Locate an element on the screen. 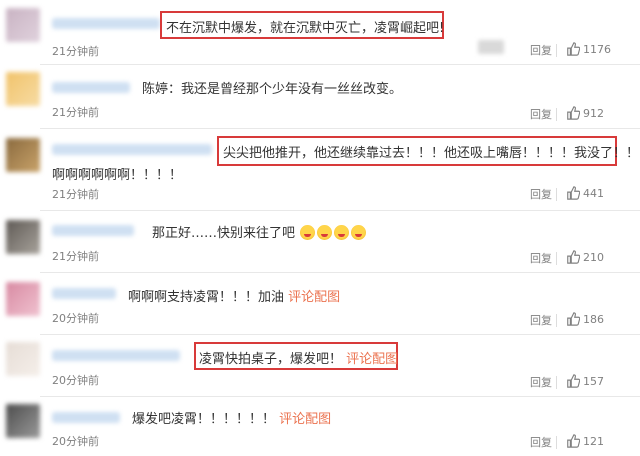  like-button: 1176 is located at coordinates (588, 49).